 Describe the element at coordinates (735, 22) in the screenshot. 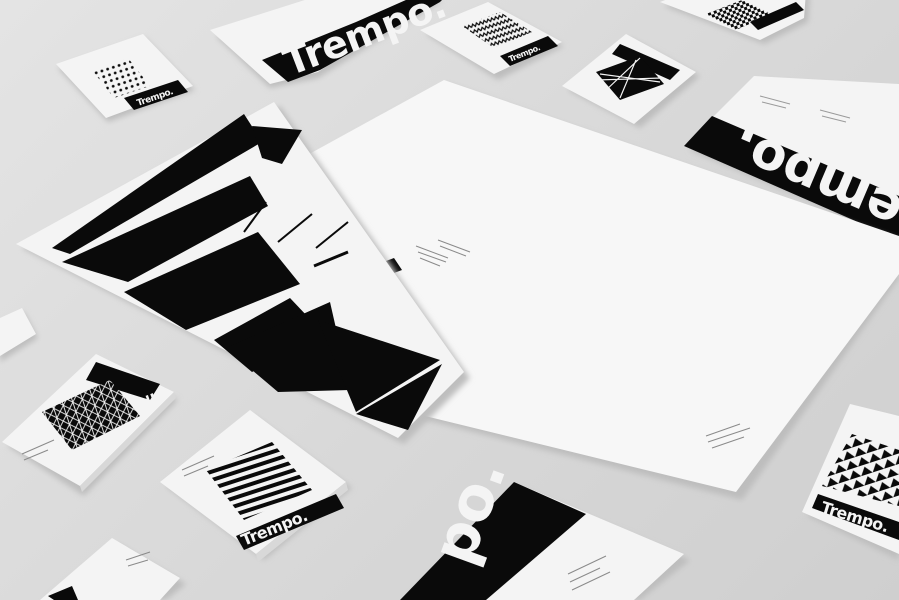

I see `business-card-top-right` at that location.